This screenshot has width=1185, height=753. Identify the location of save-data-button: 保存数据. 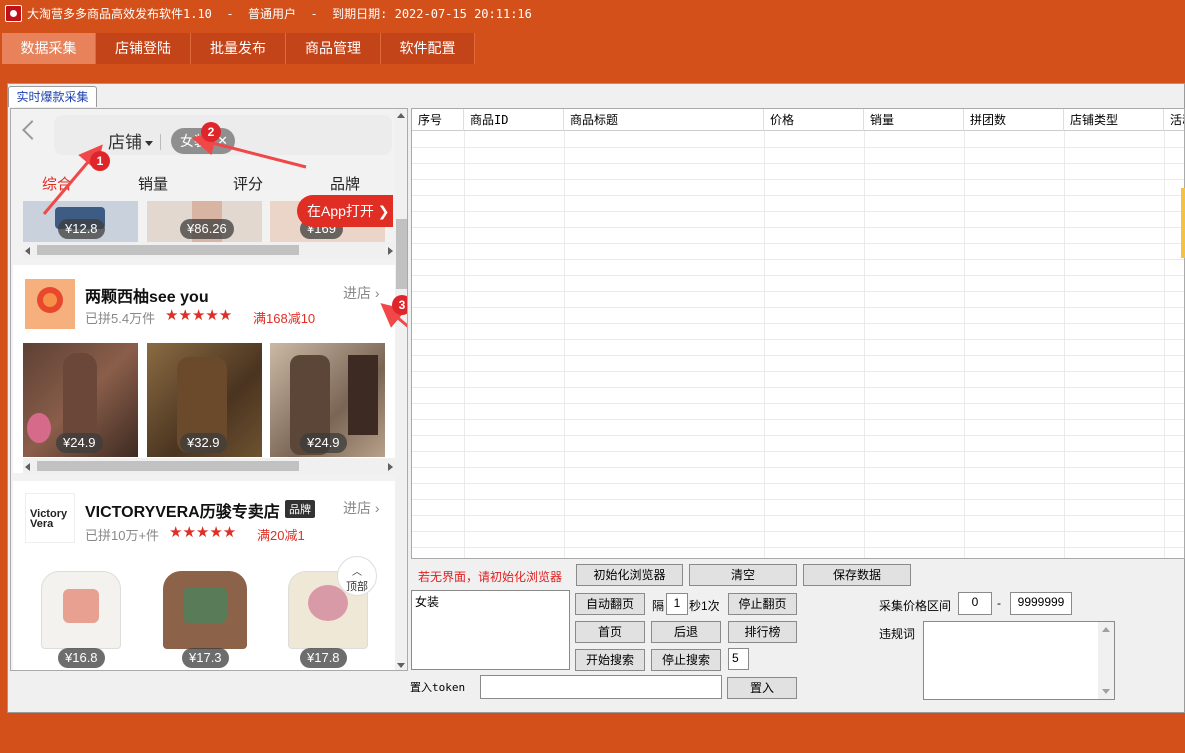
(857, 575).